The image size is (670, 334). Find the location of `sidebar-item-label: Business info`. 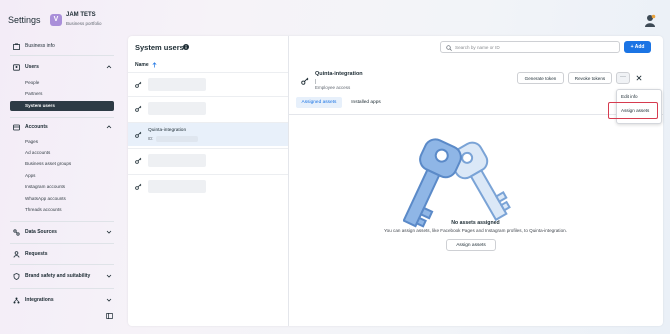

sidebar-item-label: Business info is located at coordinates (40, 46).